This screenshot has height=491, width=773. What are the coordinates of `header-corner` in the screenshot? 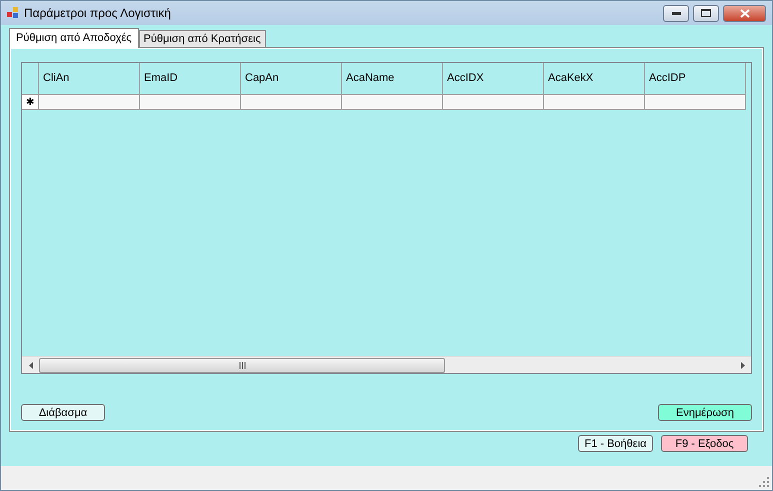 It's located at (30, 79).